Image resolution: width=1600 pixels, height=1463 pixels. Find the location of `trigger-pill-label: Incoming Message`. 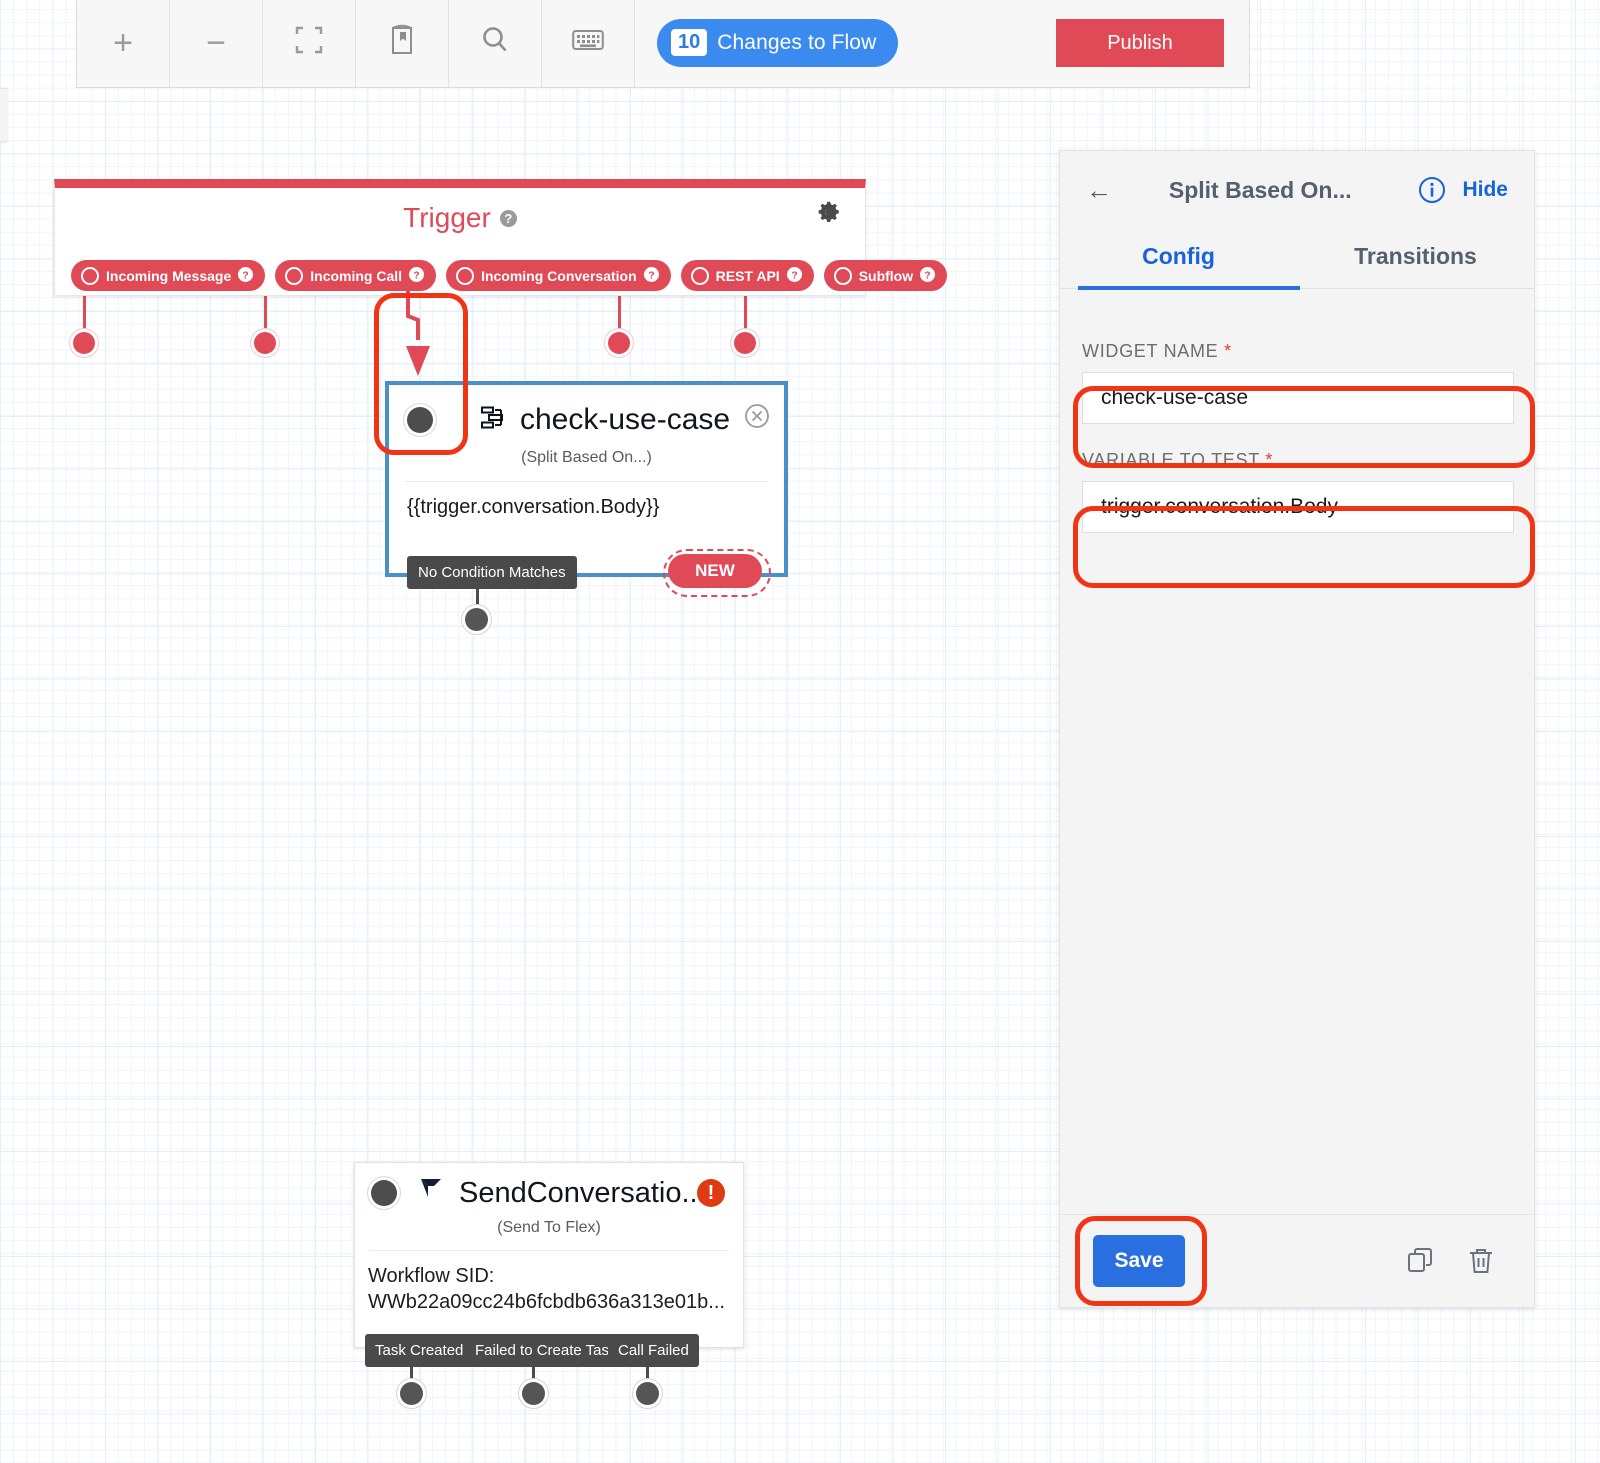

trigger-pill-label: Incoming Message is located at coordinates (169, 275).